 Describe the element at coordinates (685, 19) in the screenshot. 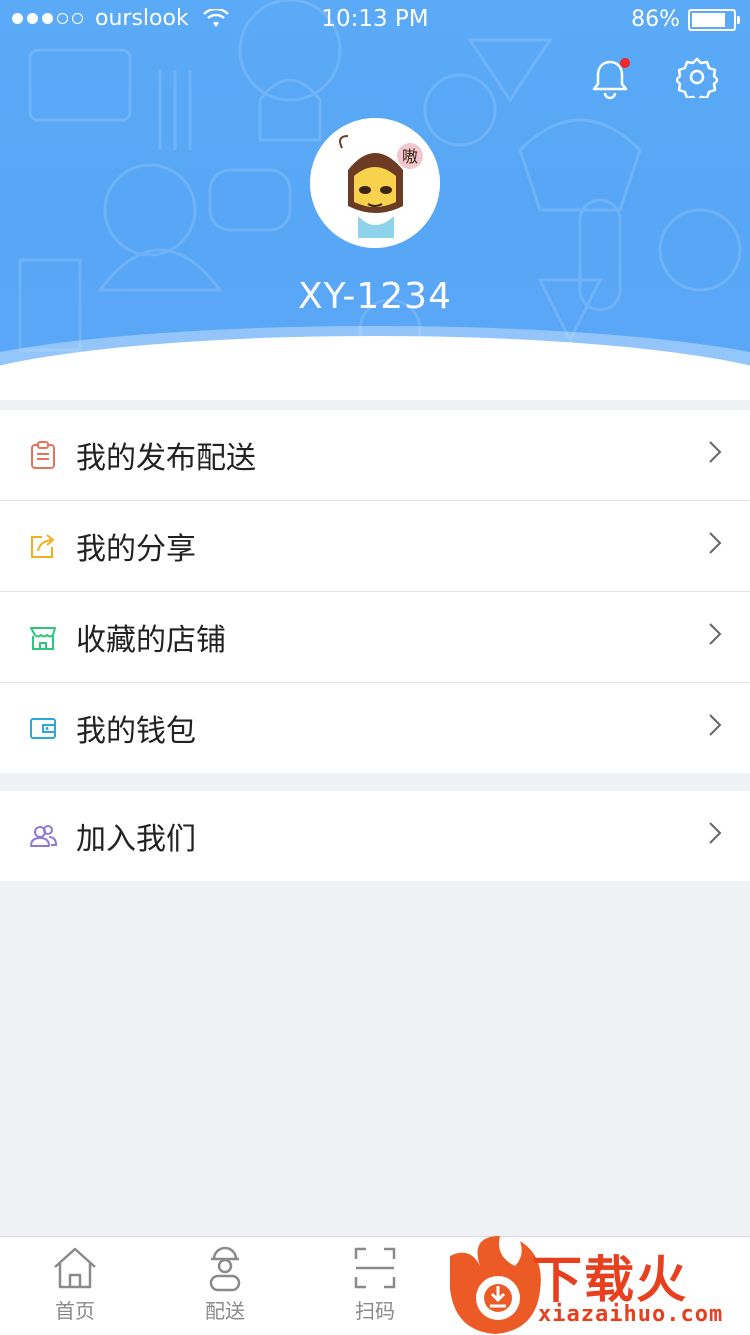

I see `battery-status: 86%` at that location.